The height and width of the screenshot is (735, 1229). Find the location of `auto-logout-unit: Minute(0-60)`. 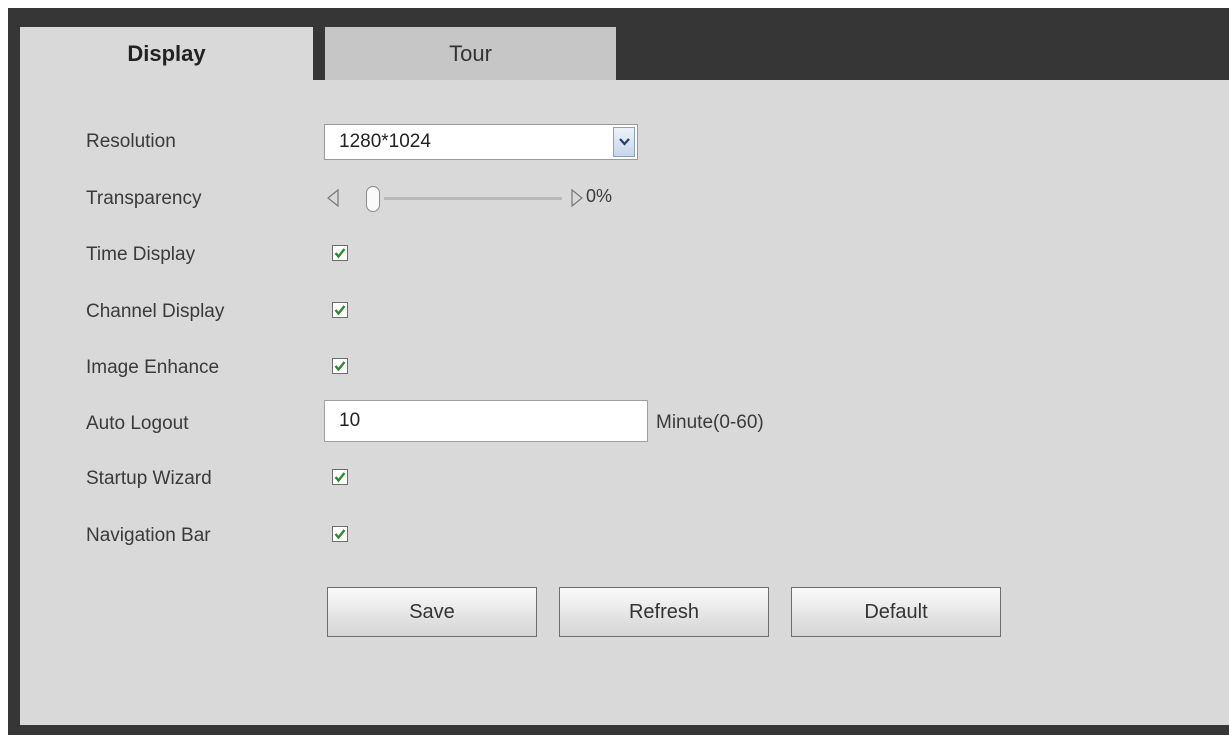

auto-logout-unit: Minute(0-60) is located at coordinates (710, 422).